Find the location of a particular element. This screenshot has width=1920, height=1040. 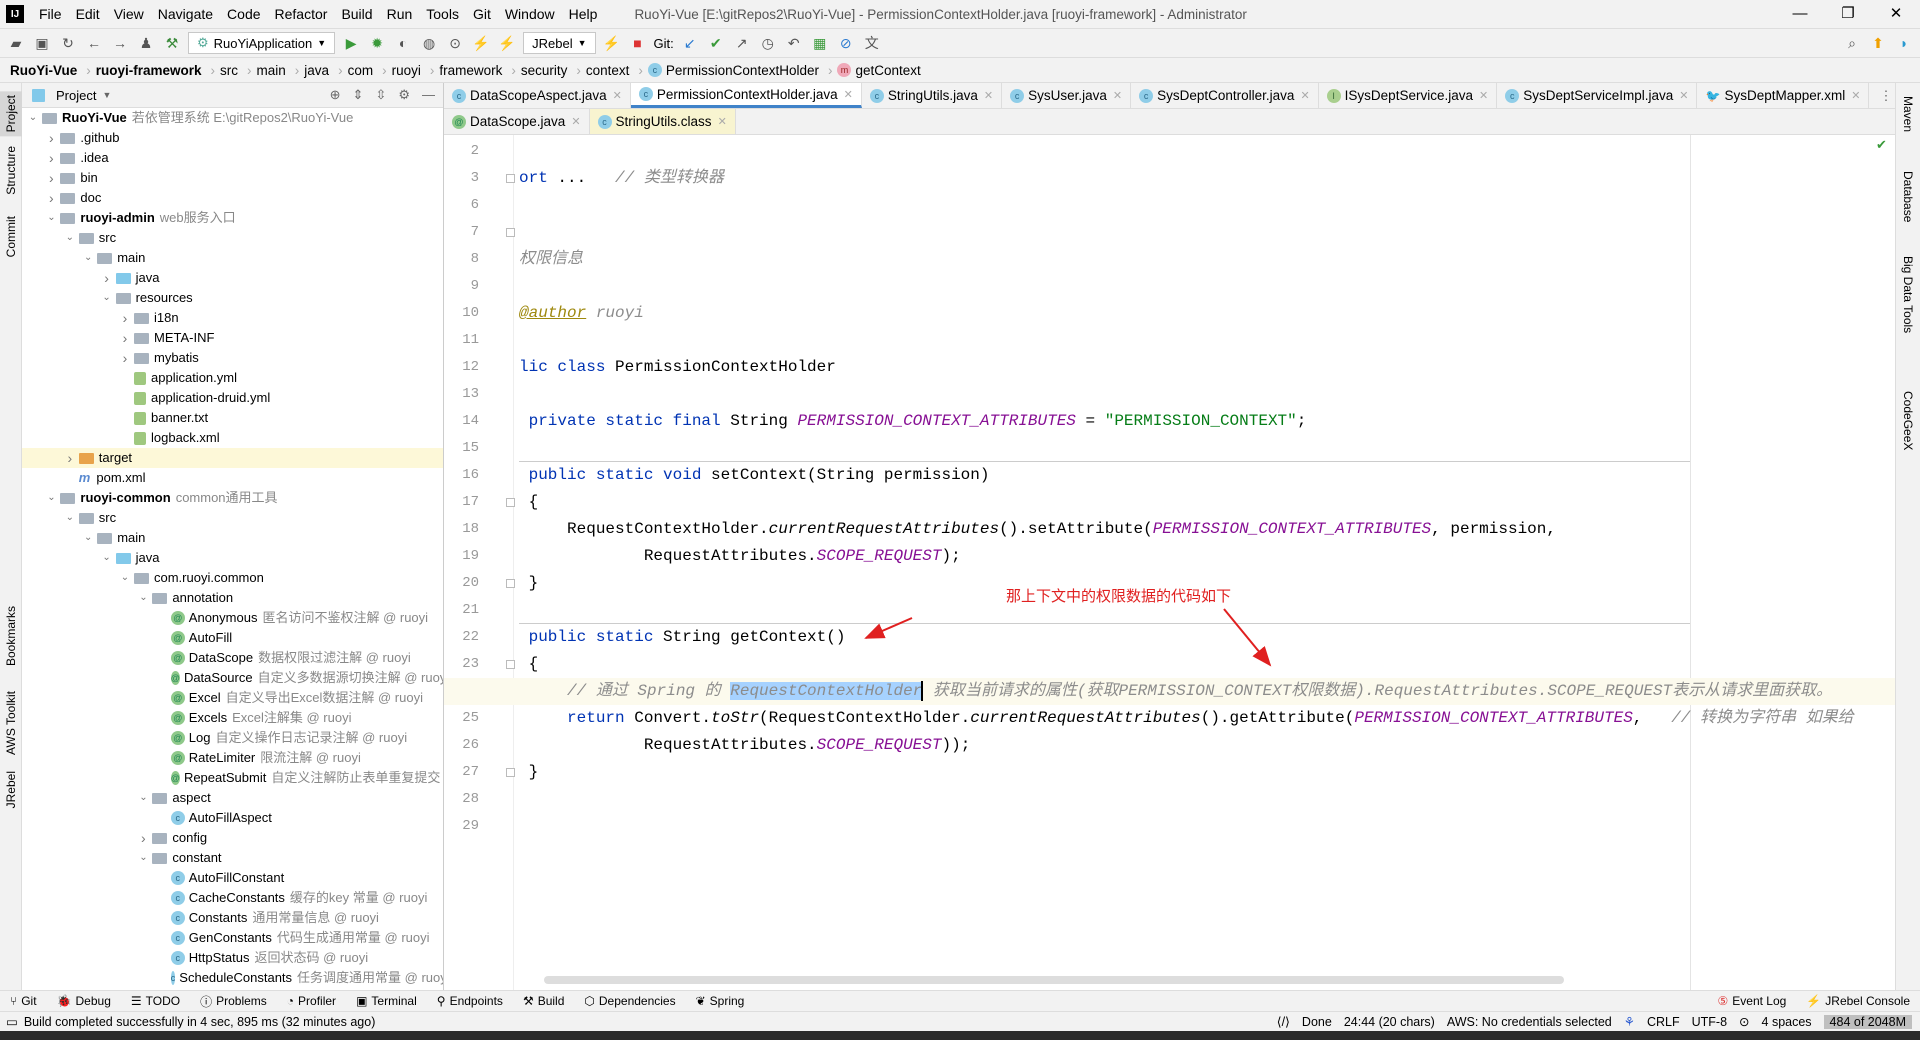

tree-item-datasource: @ DataSource 自定义多数据源切换注解 @ ruoyi is located at coordinates (232, 678).